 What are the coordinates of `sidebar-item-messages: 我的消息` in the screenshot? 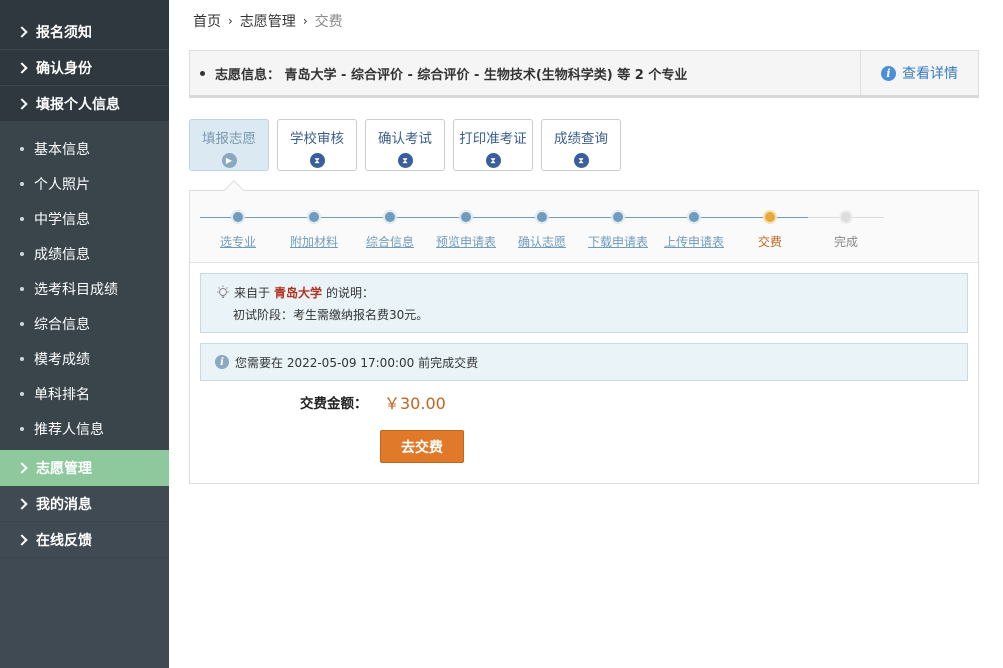 It's located at (84, 504).